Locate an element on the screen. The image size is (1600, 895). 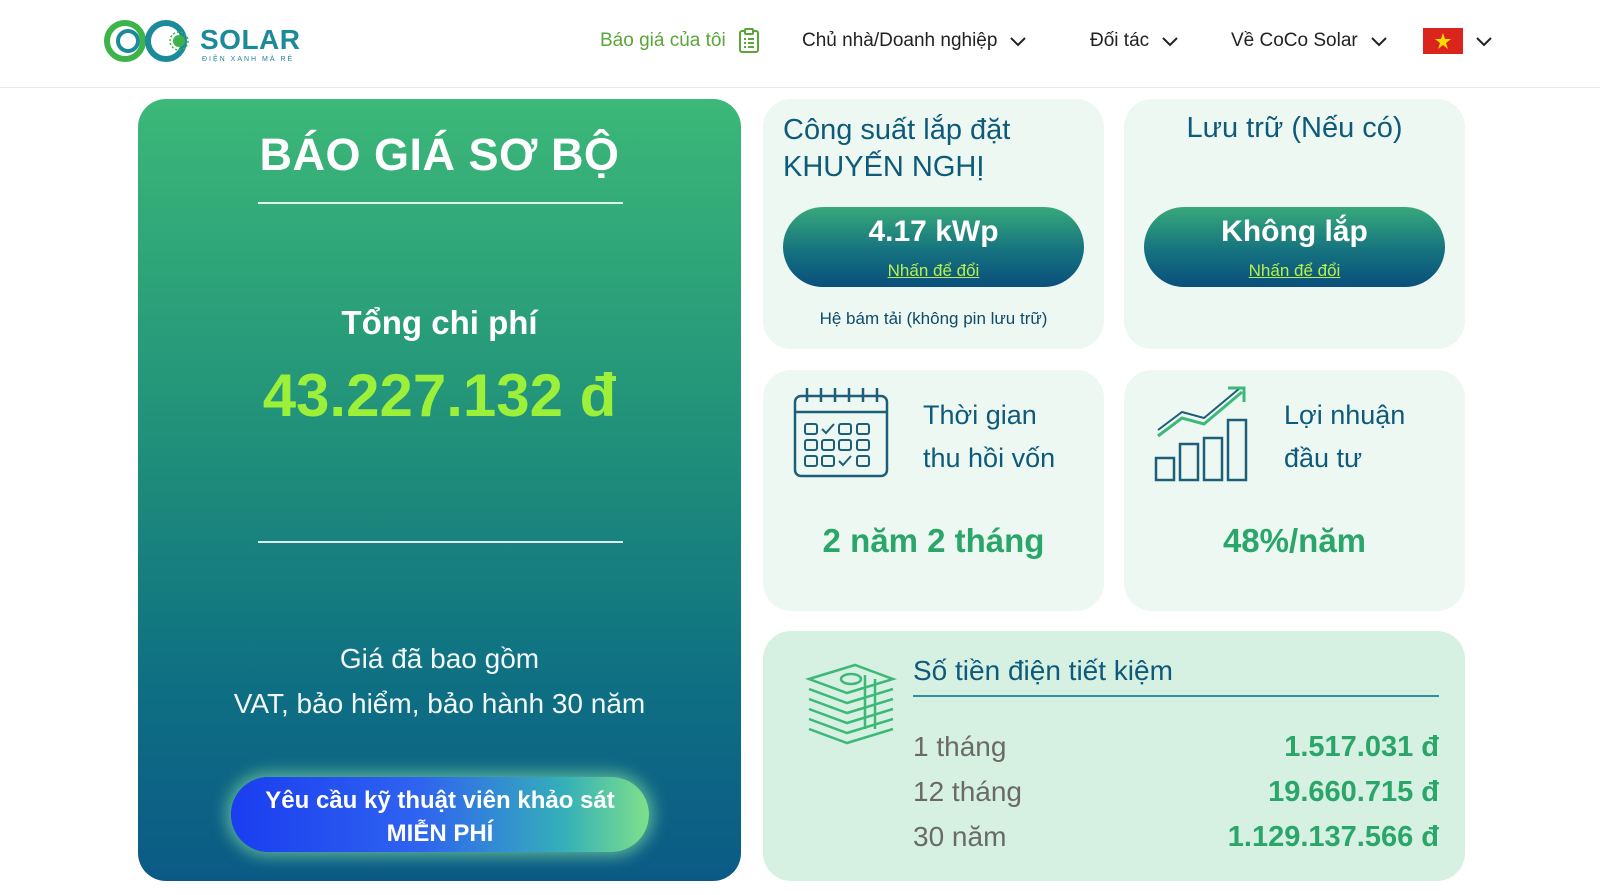
profit-value: 48%/năm is located at coordinates (1294, 540).